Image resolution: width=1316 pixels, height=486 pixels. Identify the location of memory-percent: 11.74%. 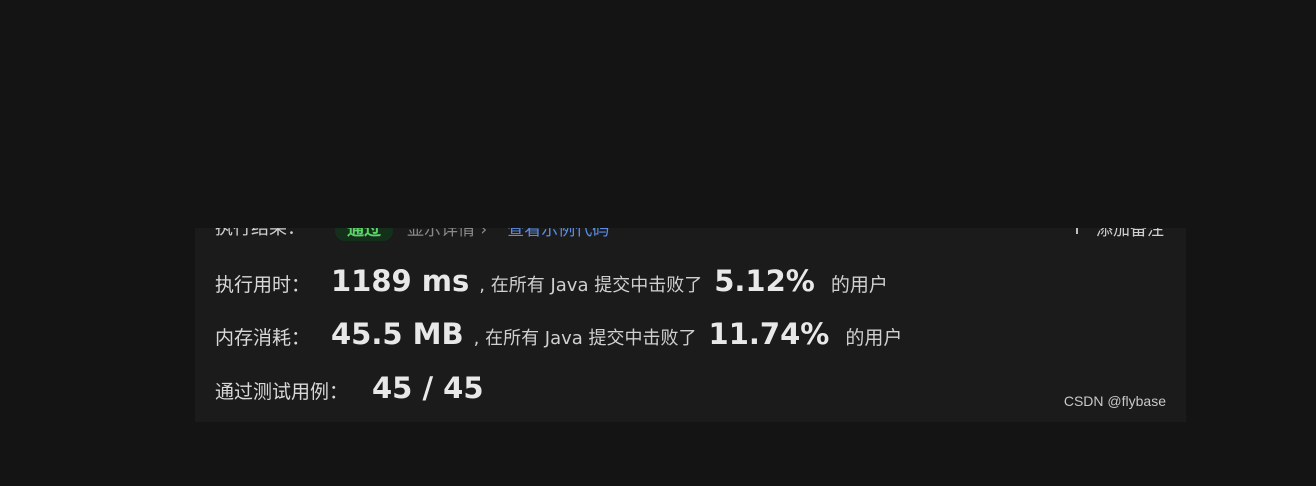
(769, 334).